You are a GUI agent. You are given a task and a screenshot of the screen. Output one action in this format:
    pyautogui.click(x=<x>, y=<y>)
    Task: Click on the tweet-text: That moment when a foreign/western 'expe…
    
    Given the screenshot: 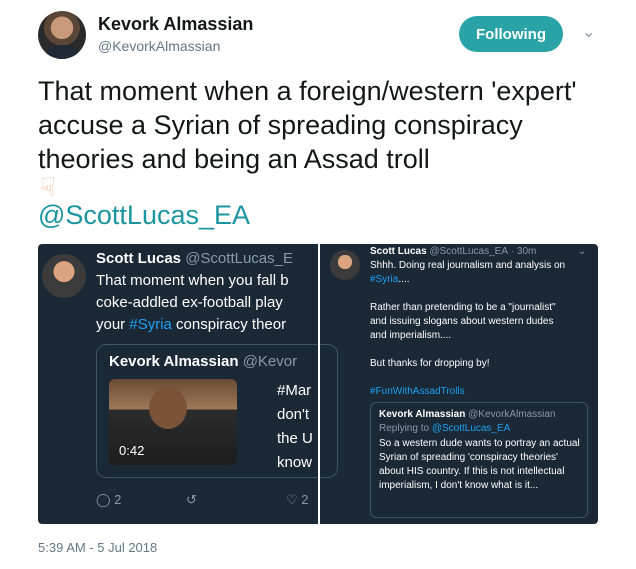 What is the action you would take?
    pyautogui.click(x=307, y=125)
    